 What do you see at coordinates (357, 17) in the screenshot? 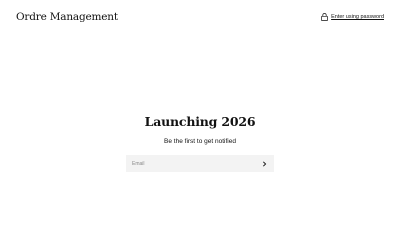
I see `enter-password-label: Enter using password` at bounding box center [357, 17].